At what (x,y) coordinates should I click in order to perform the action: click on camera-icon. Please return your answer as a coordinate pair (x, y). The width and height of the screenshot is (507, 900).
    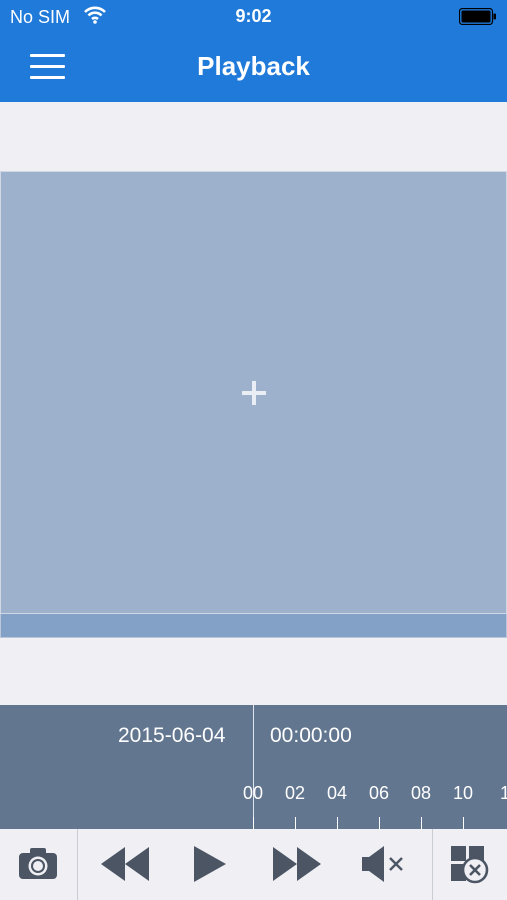
    Looking at the image, I should click on (38, 863).